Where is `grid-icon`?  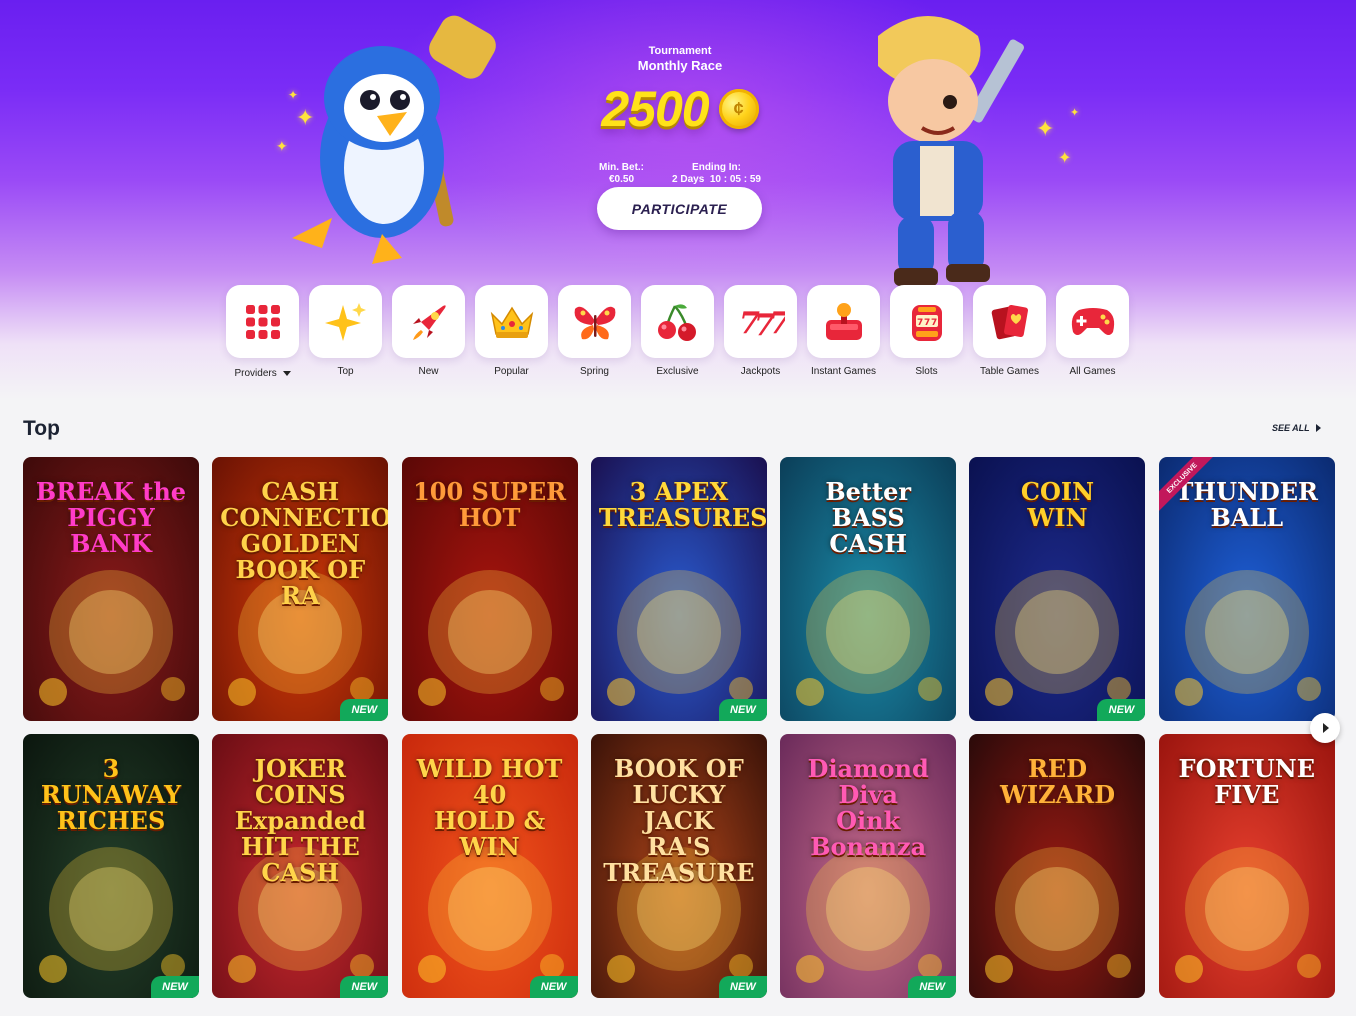
grid-icon is located at coordinates (262, 321).